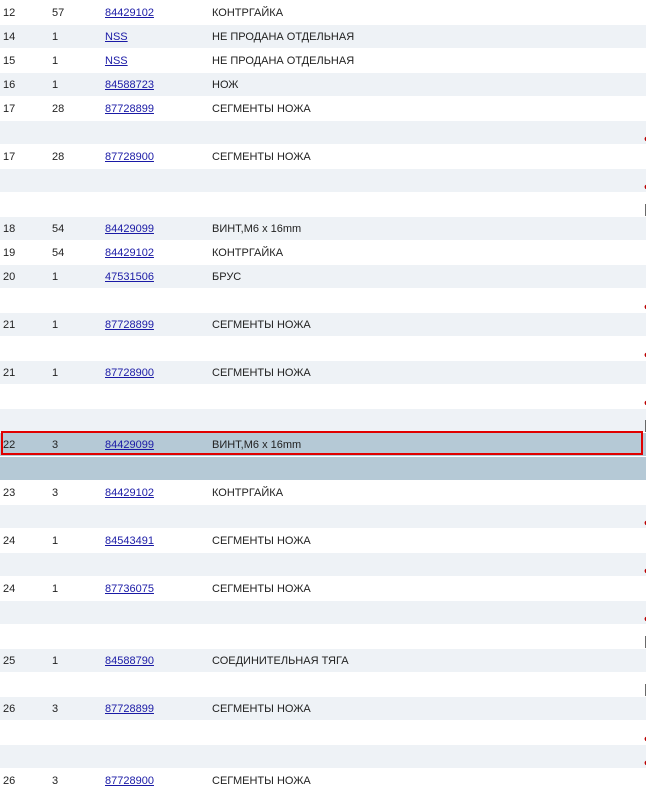 Image resolution: width=646 pixels, height=793 pixels. Describe the element at coordinates (129, 541) in the screenshot. I see `part-number-link: 84543491` at that location.